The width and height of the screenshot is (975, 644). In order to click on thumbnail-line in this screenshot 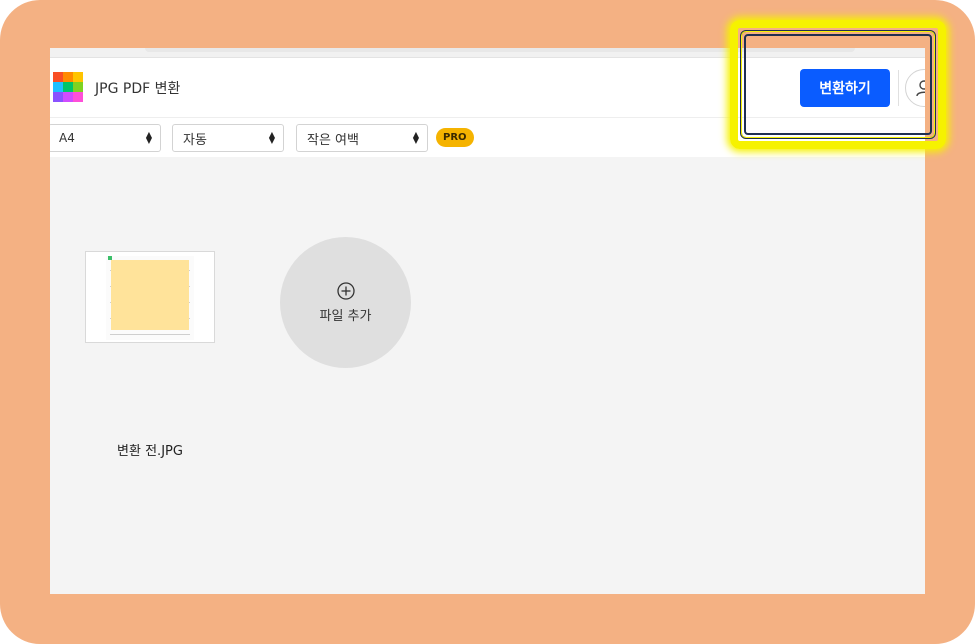, I will do `click(150, 334)`.